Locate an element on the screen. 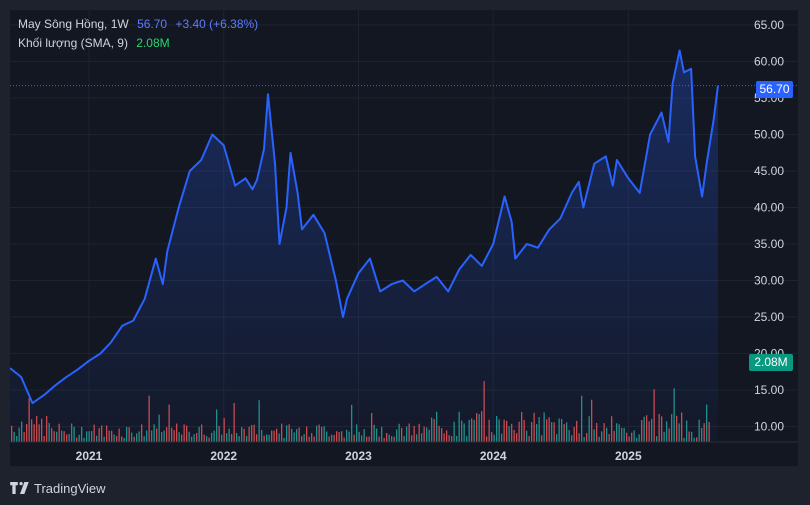 The height and width of the screenshot is (505, 810). y-tick-label: 35.00 is located at coordinates (769, 244).